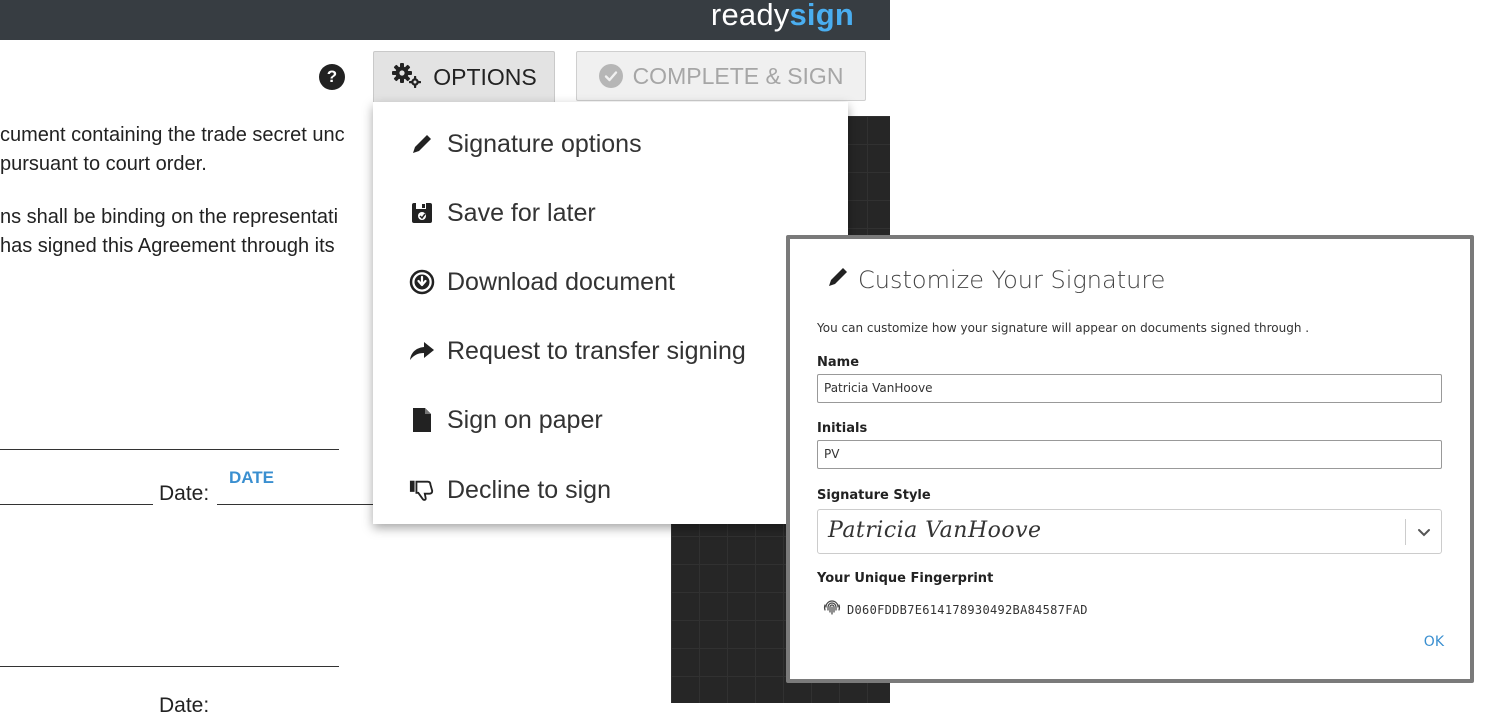 Image resolution: width=1495 pixels, height=718 pixels. I want to click on logo-text-ready: ready, so click(750, 16).